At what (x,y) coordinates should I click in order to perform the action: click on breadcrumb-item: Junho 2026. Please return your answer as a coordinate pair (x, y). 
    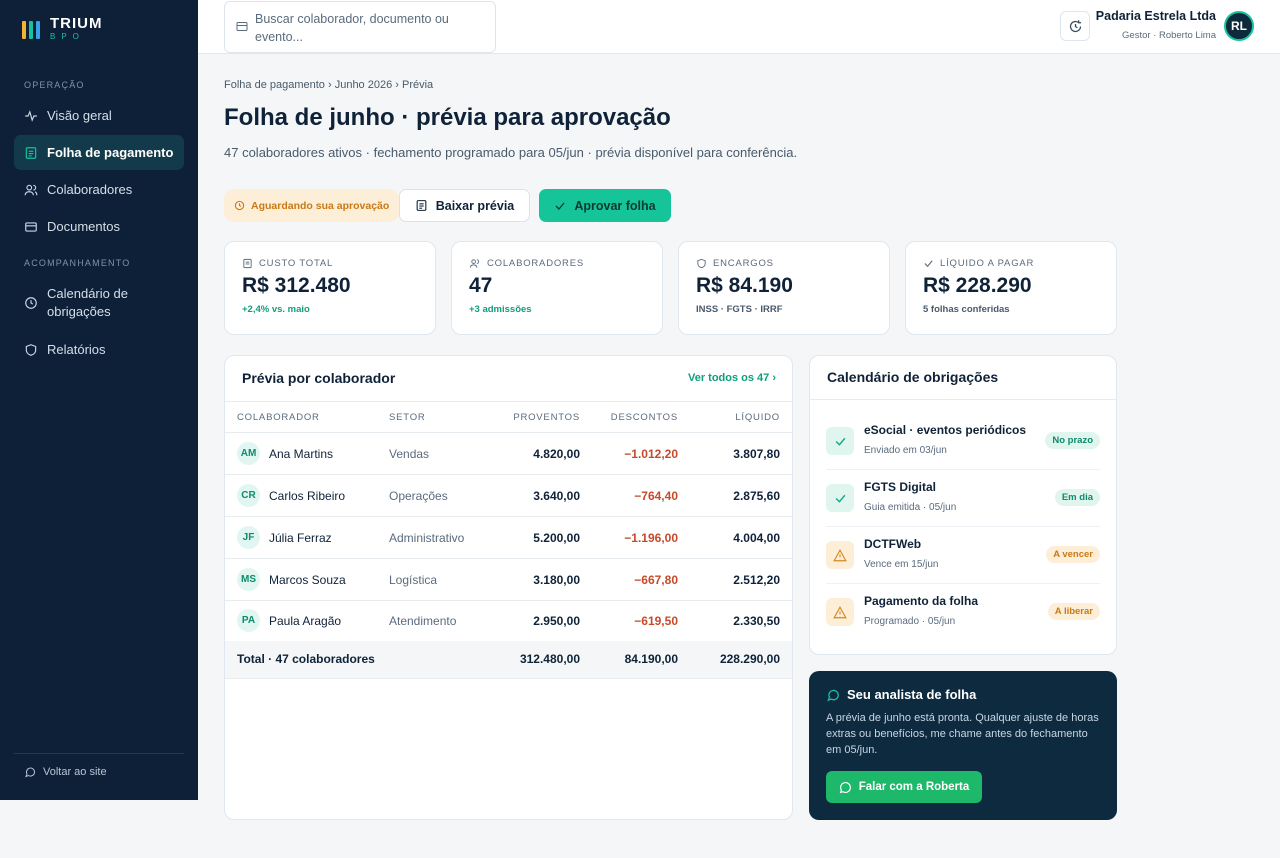
    Looking at the image, I should click on (364, 85).